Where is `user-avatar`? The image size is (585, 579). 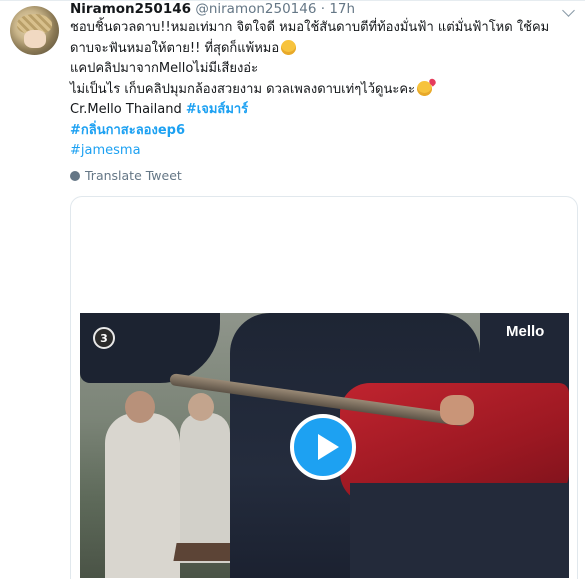
user-avatar is located at coordinates (34, 30).